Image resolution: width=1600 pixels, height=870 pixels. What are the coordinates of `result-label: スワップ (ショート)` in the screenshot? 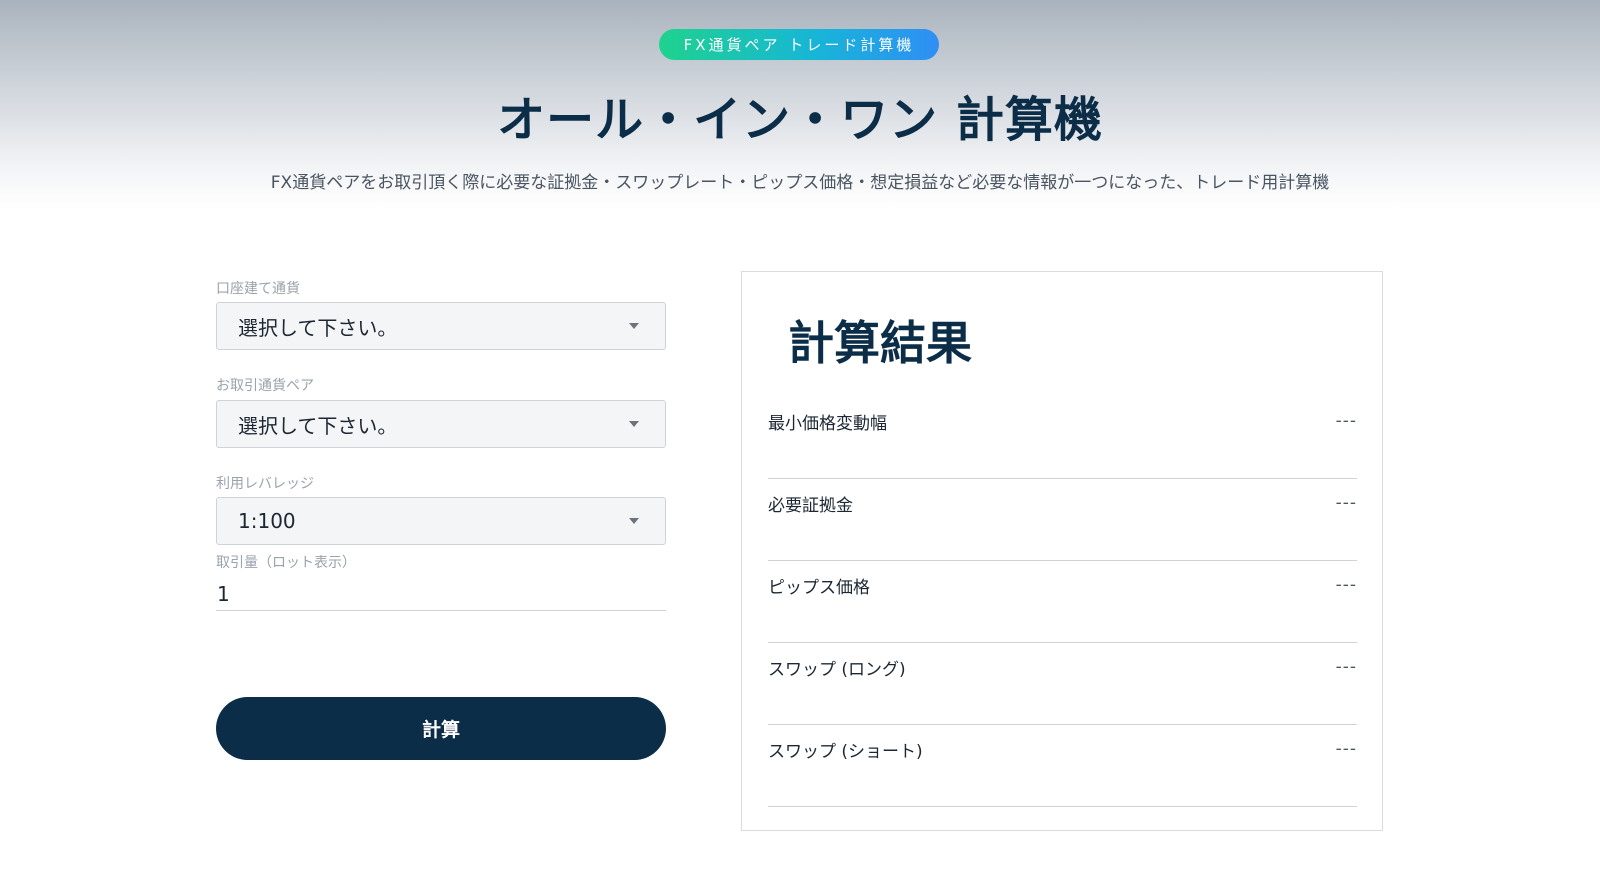 It's located at (845, 752).